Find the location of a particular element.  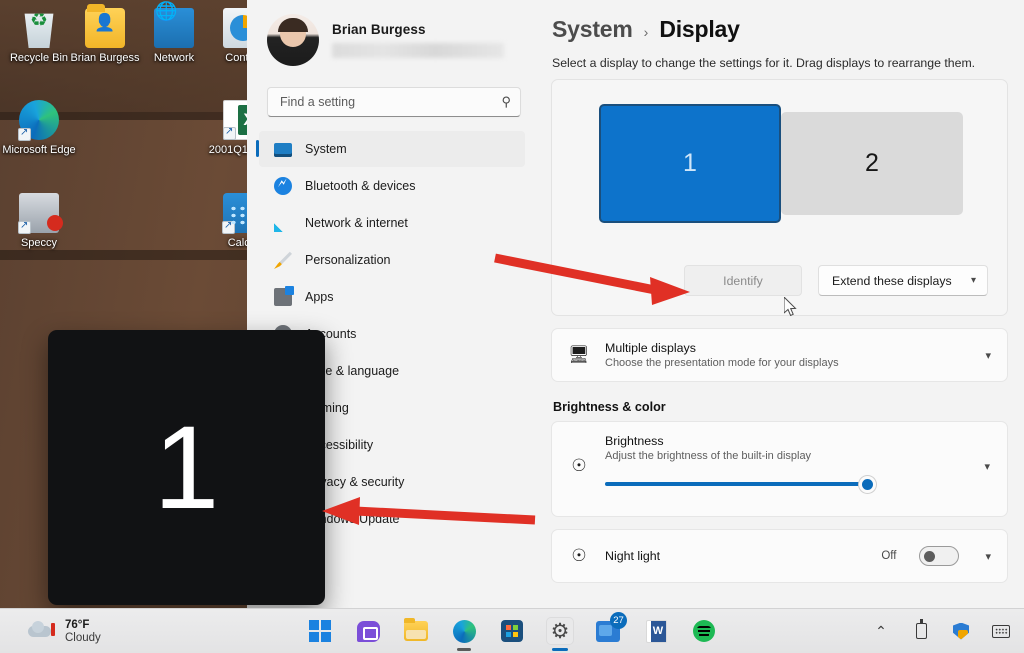

store-icon is located at coordinates (512, 631).